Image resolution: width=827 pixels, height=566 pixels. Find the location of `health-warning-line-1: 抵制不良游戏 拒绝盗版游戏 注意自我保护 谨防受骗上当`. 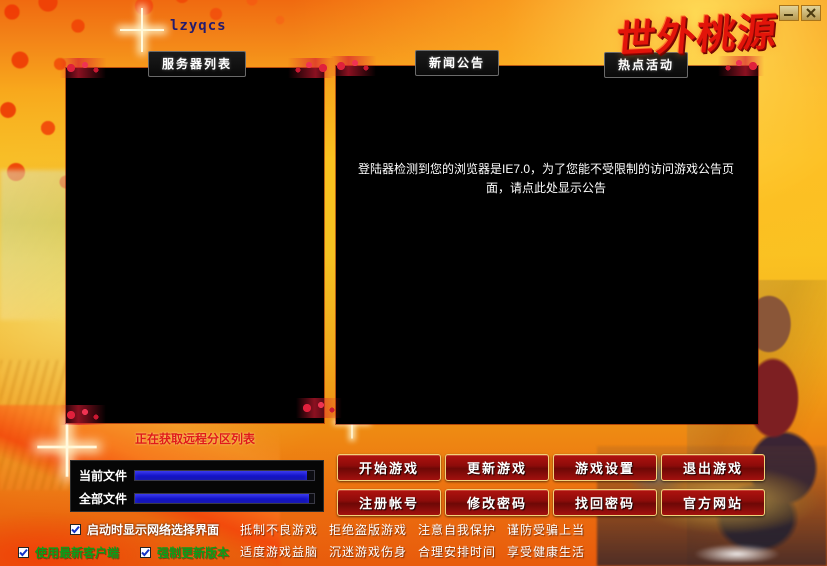

health-warning-line-1: 抵制不良游戏 拒绝盗版游戏 注意自我保护 谨防受骗上当 is located at coordinates (413, 530).